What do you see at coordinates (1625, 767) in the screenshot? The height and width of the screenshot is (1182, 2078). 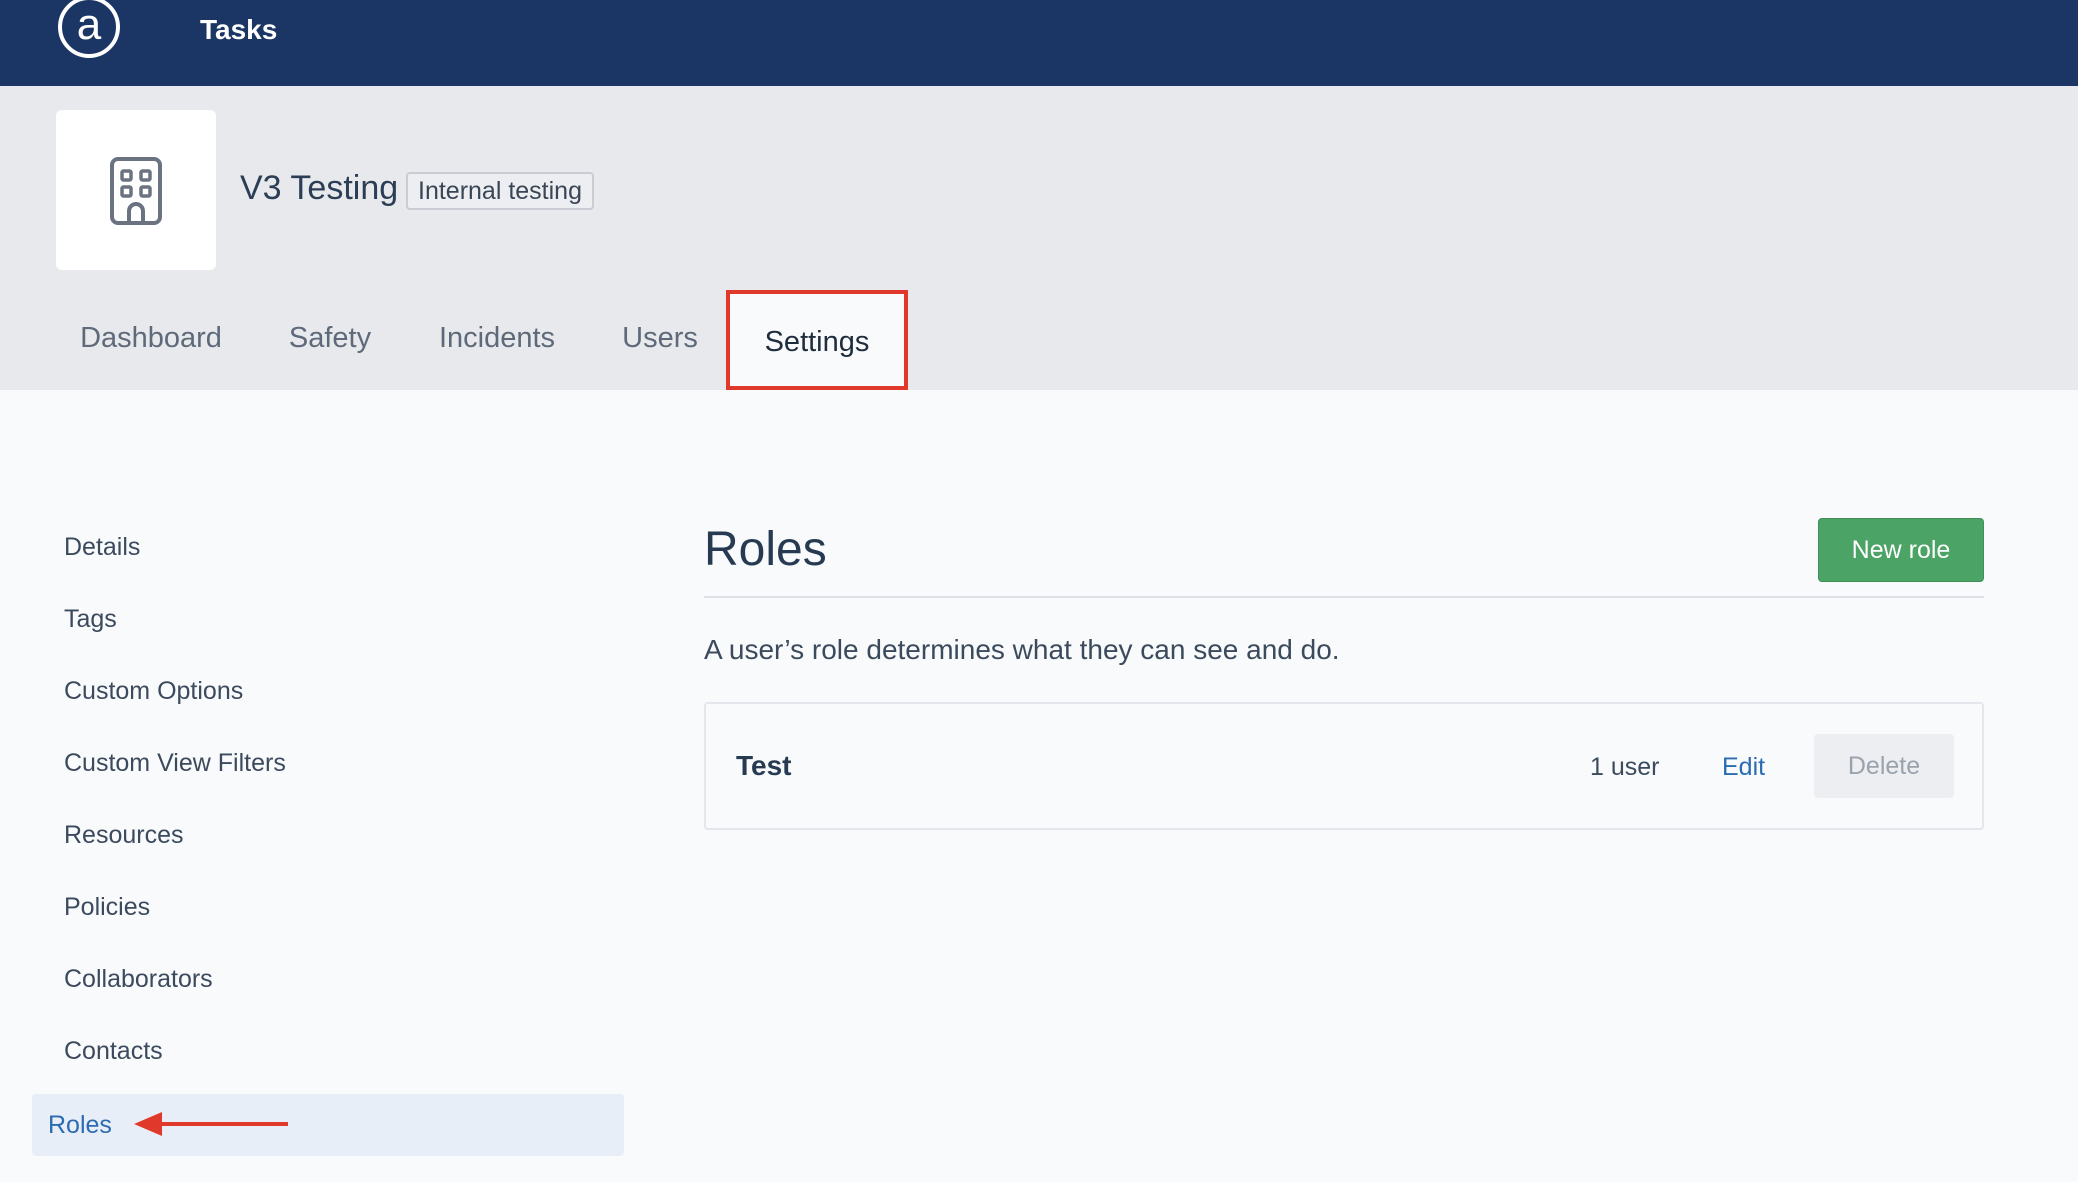 I see `role-user-count: 1 user` at bounding box center [1625, 767].